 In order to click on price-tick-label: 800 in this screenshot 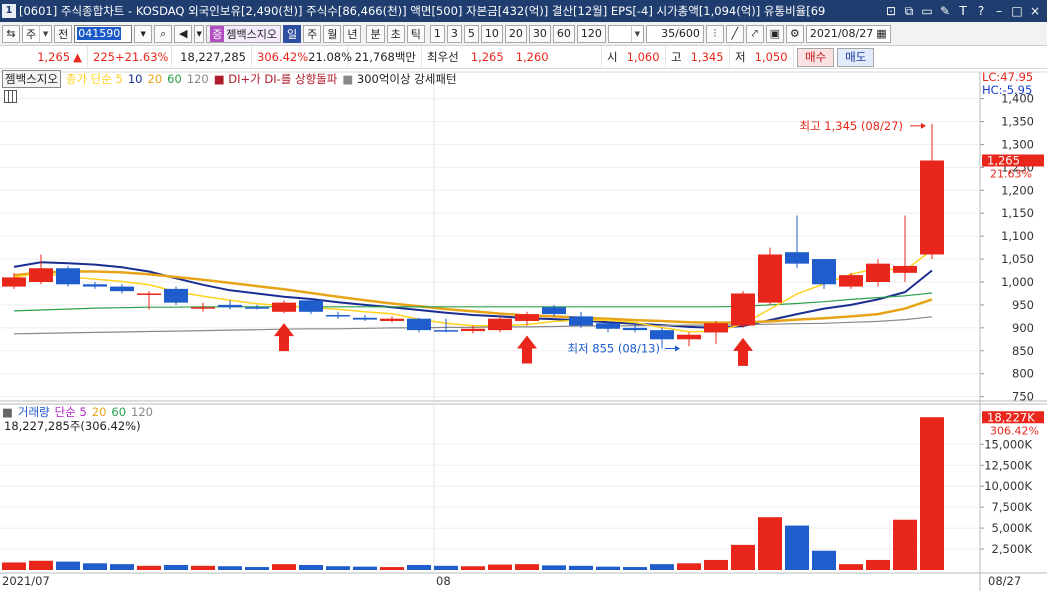, I will do `click(1023, 374)`.